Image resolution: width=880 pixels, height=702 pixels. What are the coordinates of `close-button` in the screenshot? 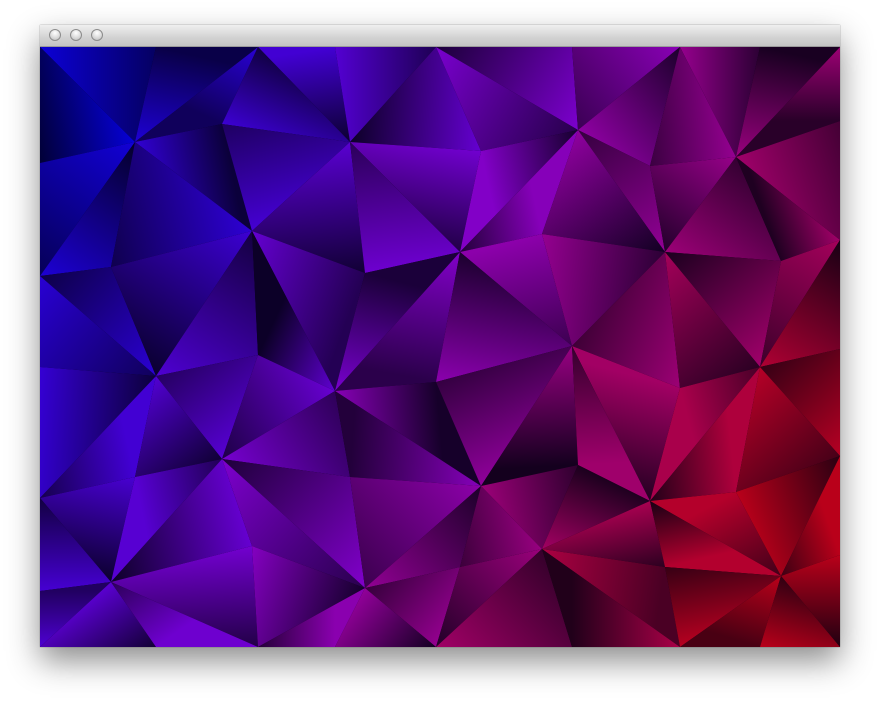 It's located at (55, 35).